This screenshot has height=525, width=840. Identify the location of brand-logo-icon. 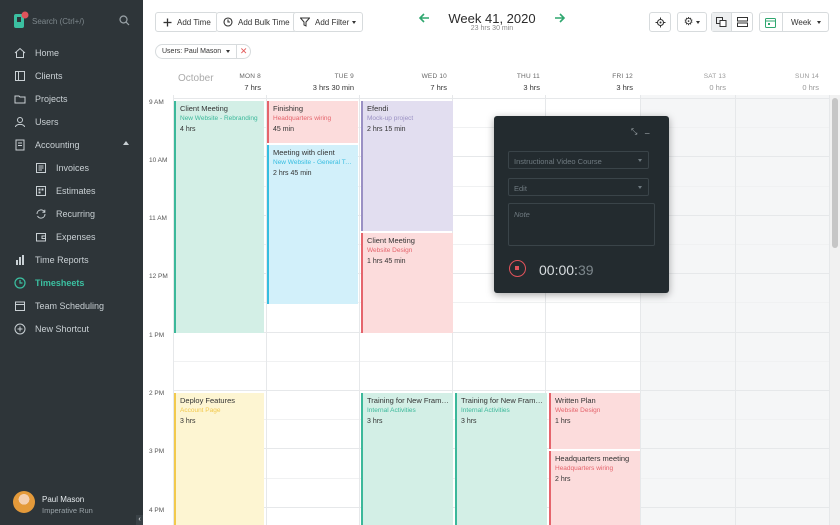
(20, 21).